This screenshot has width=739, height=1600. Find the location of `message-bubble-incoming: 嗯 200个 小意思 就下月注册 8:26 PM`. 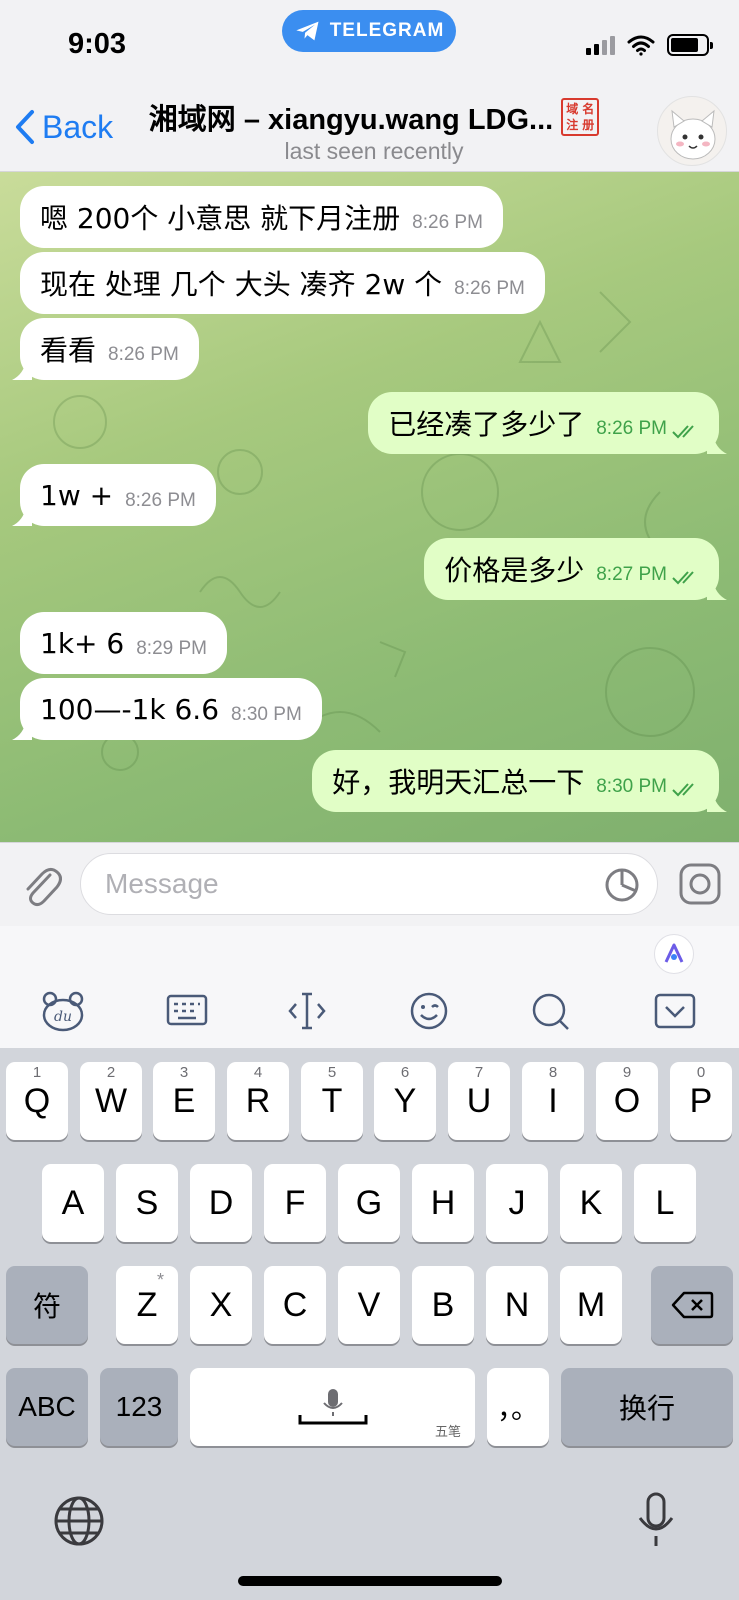

message-bubble-incoming: 嗯 200个 小意思 就下月注册 8:26 PM is located at coordinates (261, 217).